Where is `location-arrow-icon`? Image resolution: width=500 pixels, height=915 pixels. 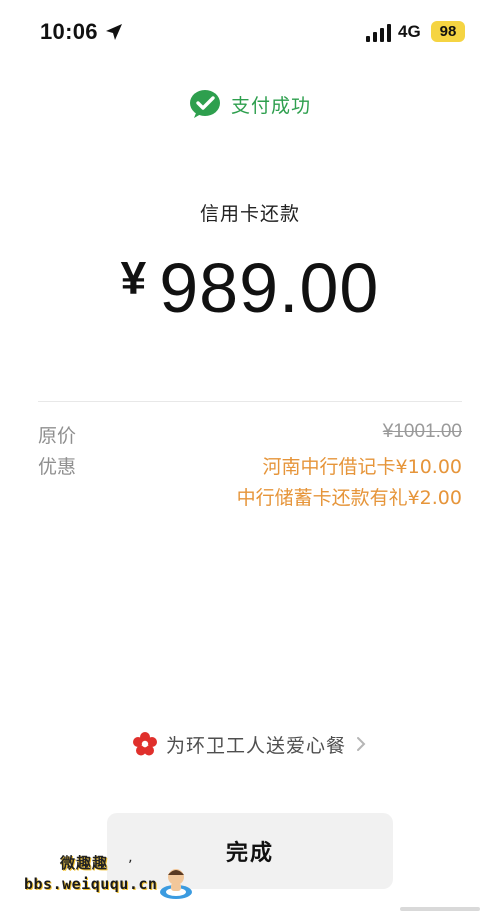 location-arrow-icon is located at coordinates (114, 32).